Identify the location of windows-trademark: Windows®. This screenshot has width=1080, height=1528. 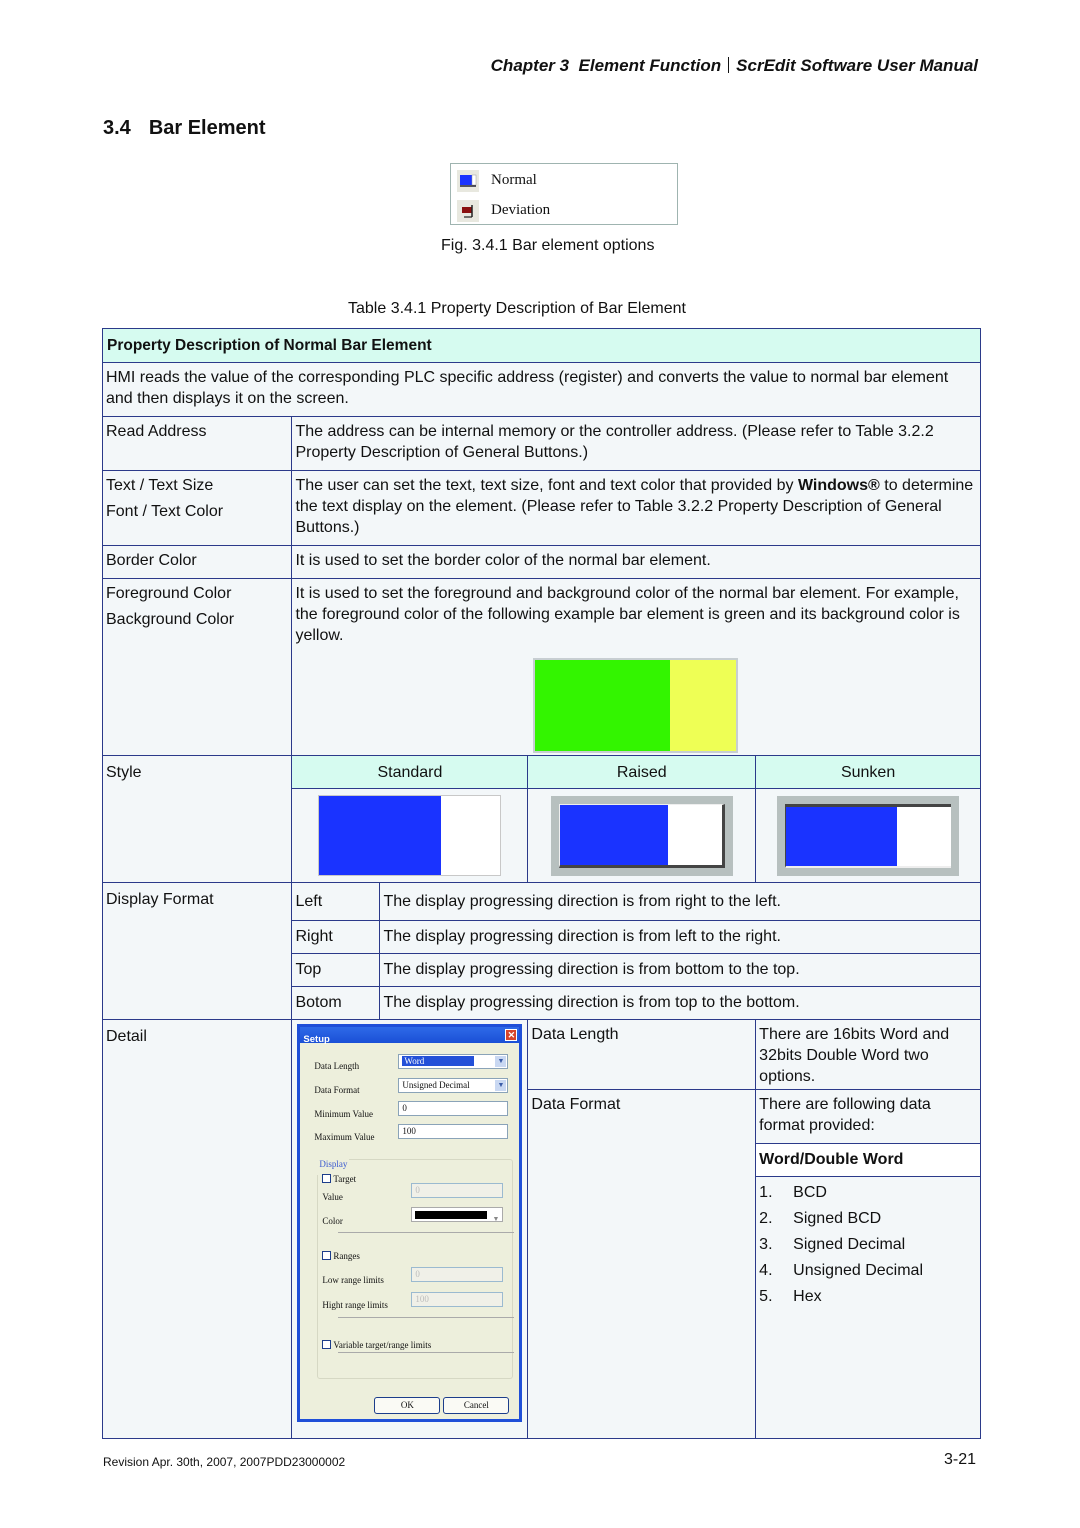
(838, 485).